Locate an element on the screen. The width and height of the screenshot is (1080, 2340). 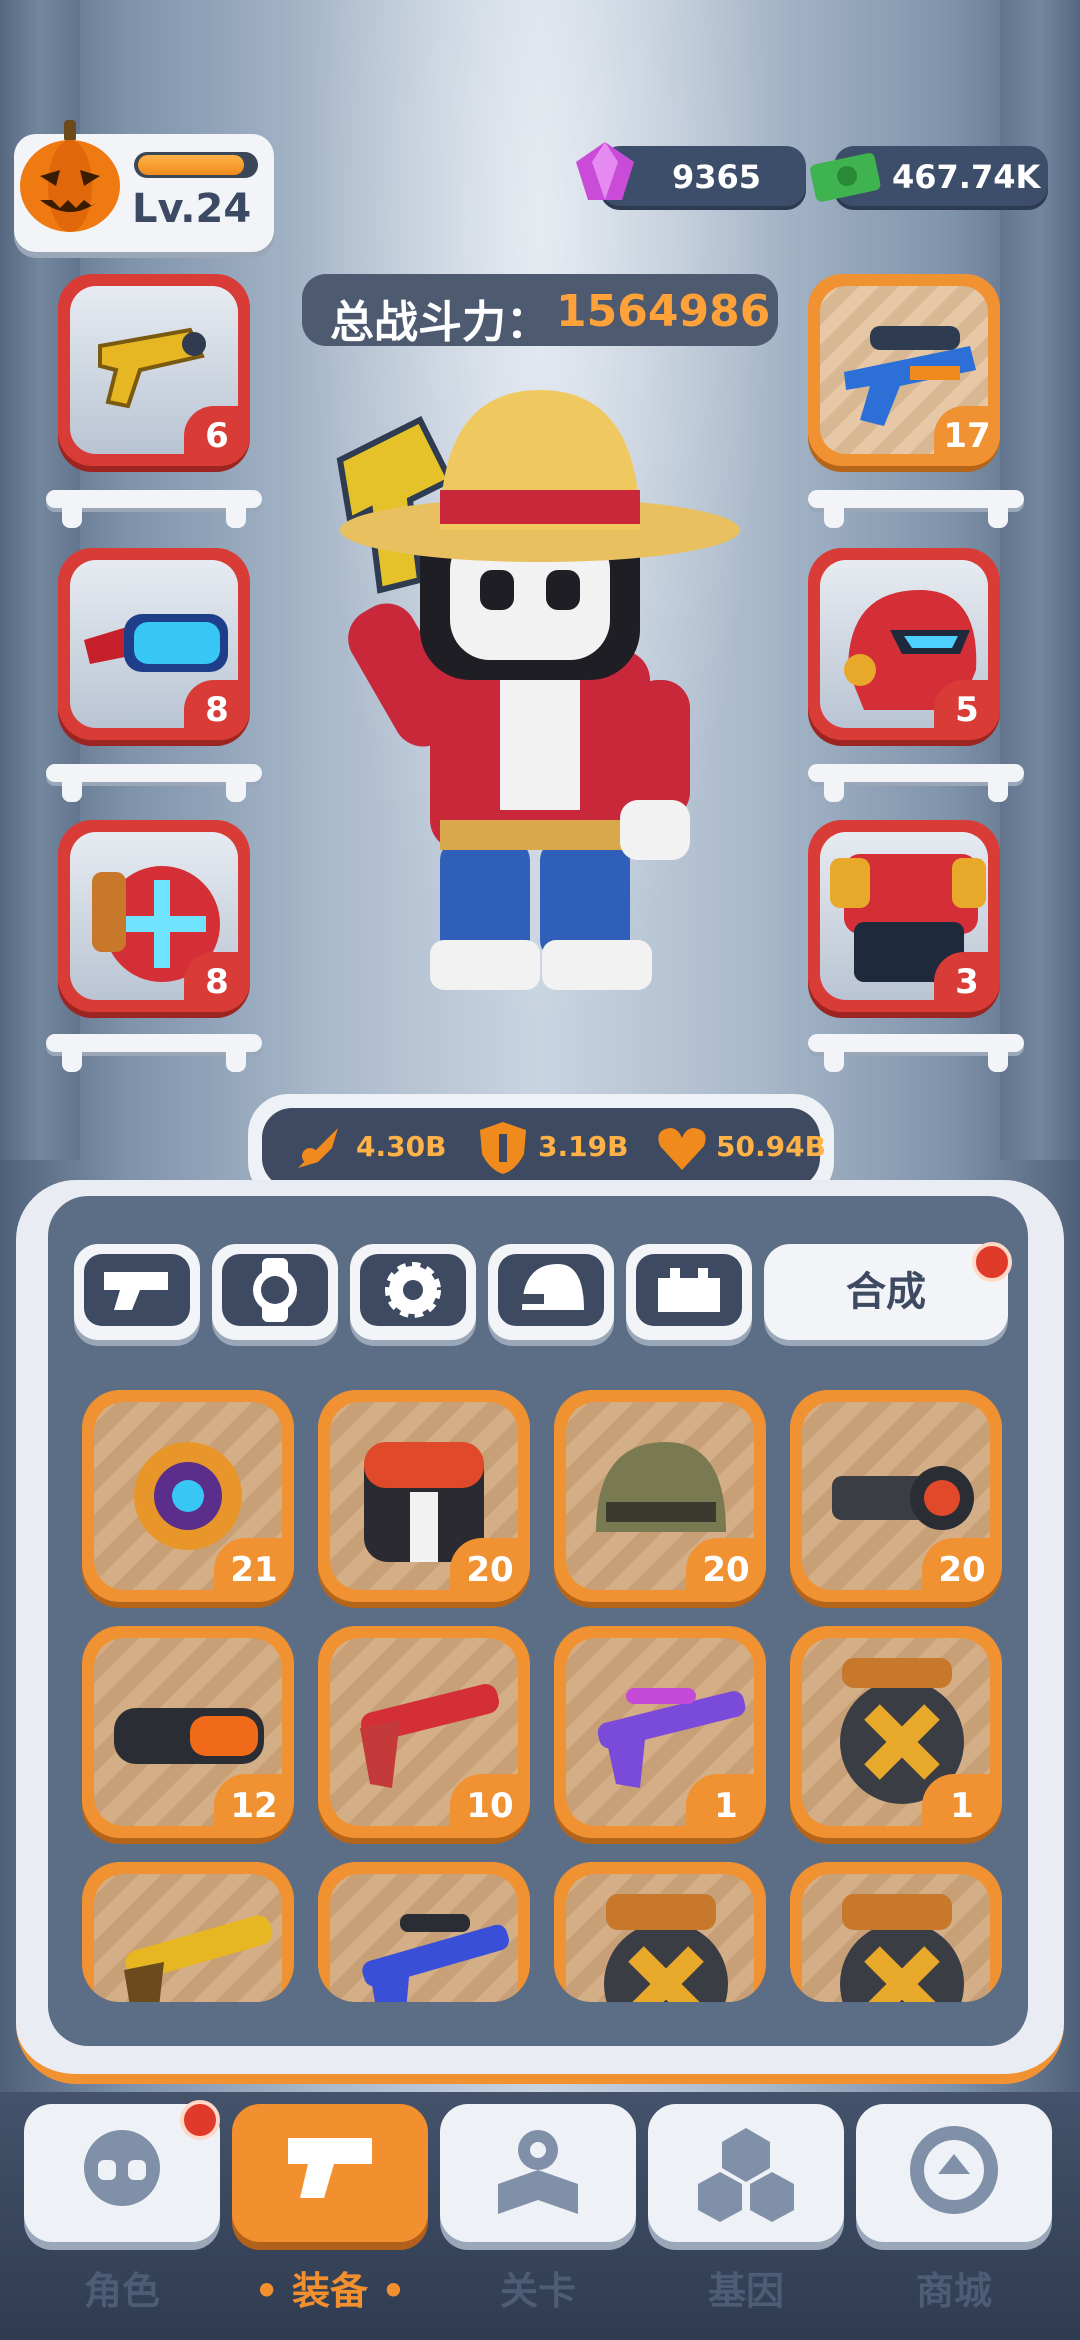
map-icon is located at coordinates (538, 2172).